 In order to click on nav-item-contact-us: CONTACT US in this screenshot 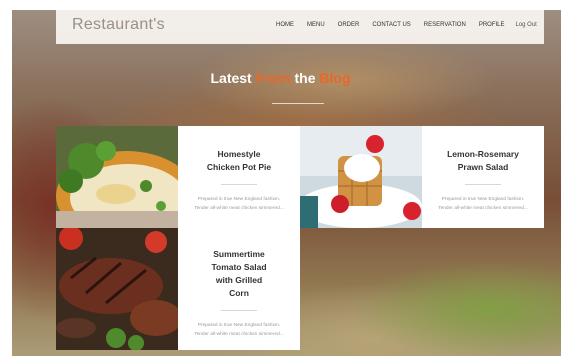, I will do `click(391, 25)`.